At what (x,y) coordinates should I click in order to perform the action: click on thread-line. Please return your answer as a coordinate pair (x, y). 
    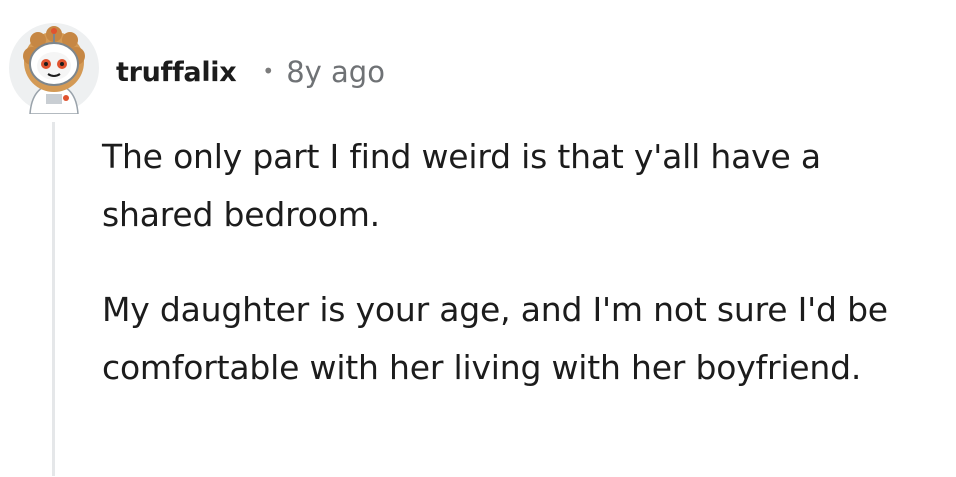
    Looking at the image, I should click on (53, 299).